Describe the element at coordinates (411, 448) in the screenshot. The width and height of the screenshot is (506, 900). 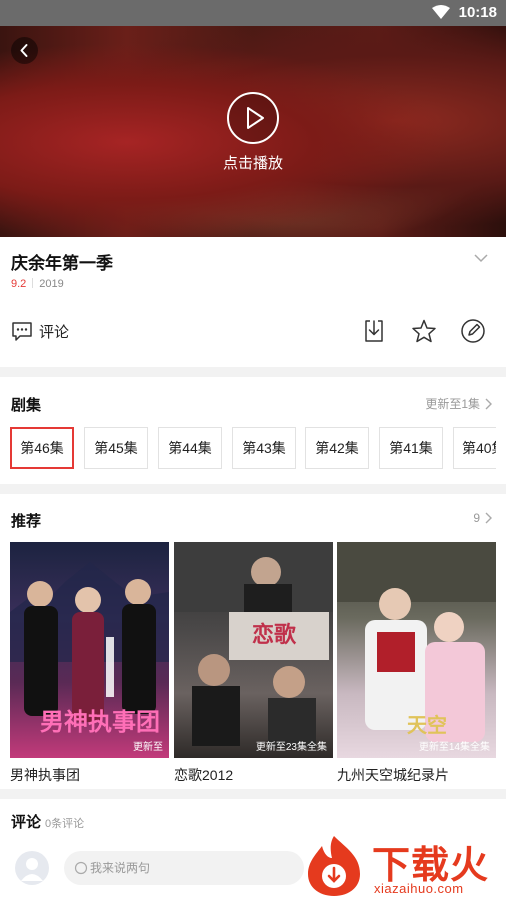
I see `episode-item: 第41集` at that location.